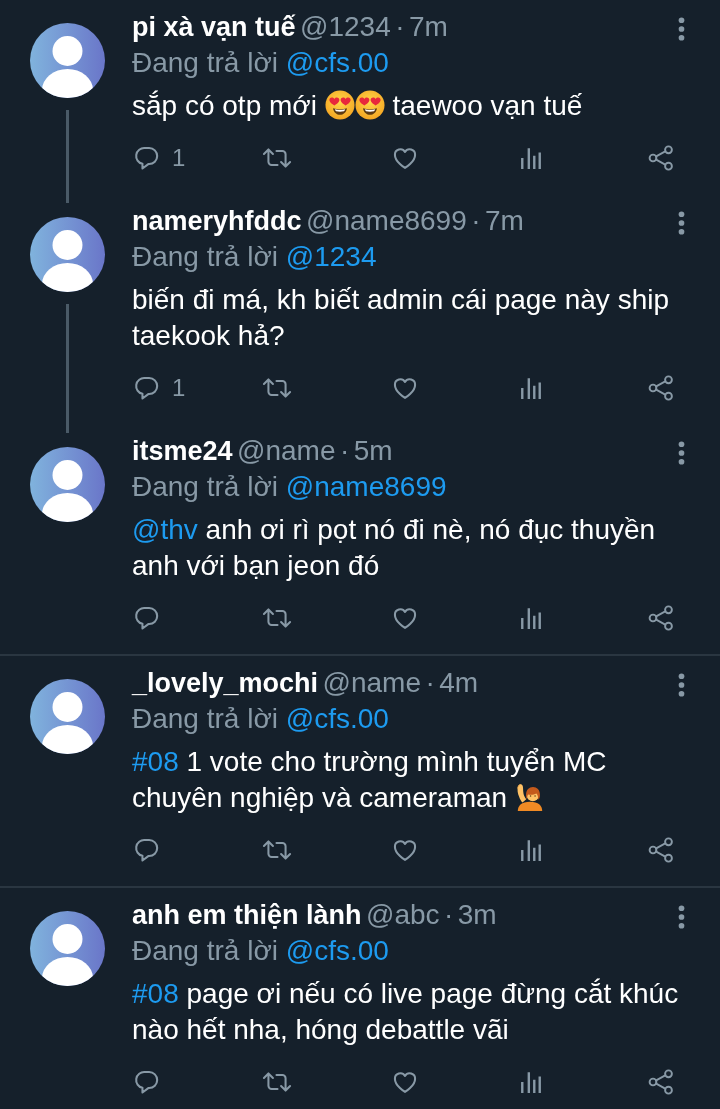 Image resolution: width=720 pixels, height=1109 pixels. I want to click on timestamp: 4m, so click(459, 682).